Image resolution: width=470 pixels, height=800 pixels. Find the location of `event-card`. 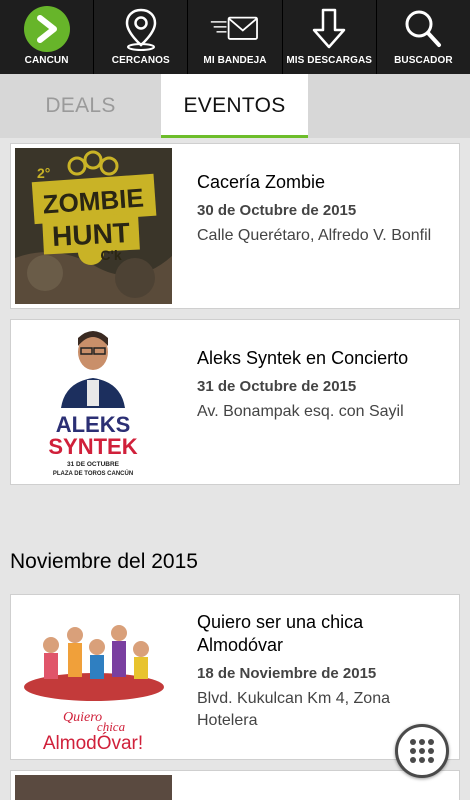

event-card is located at coordinates (235, 785).